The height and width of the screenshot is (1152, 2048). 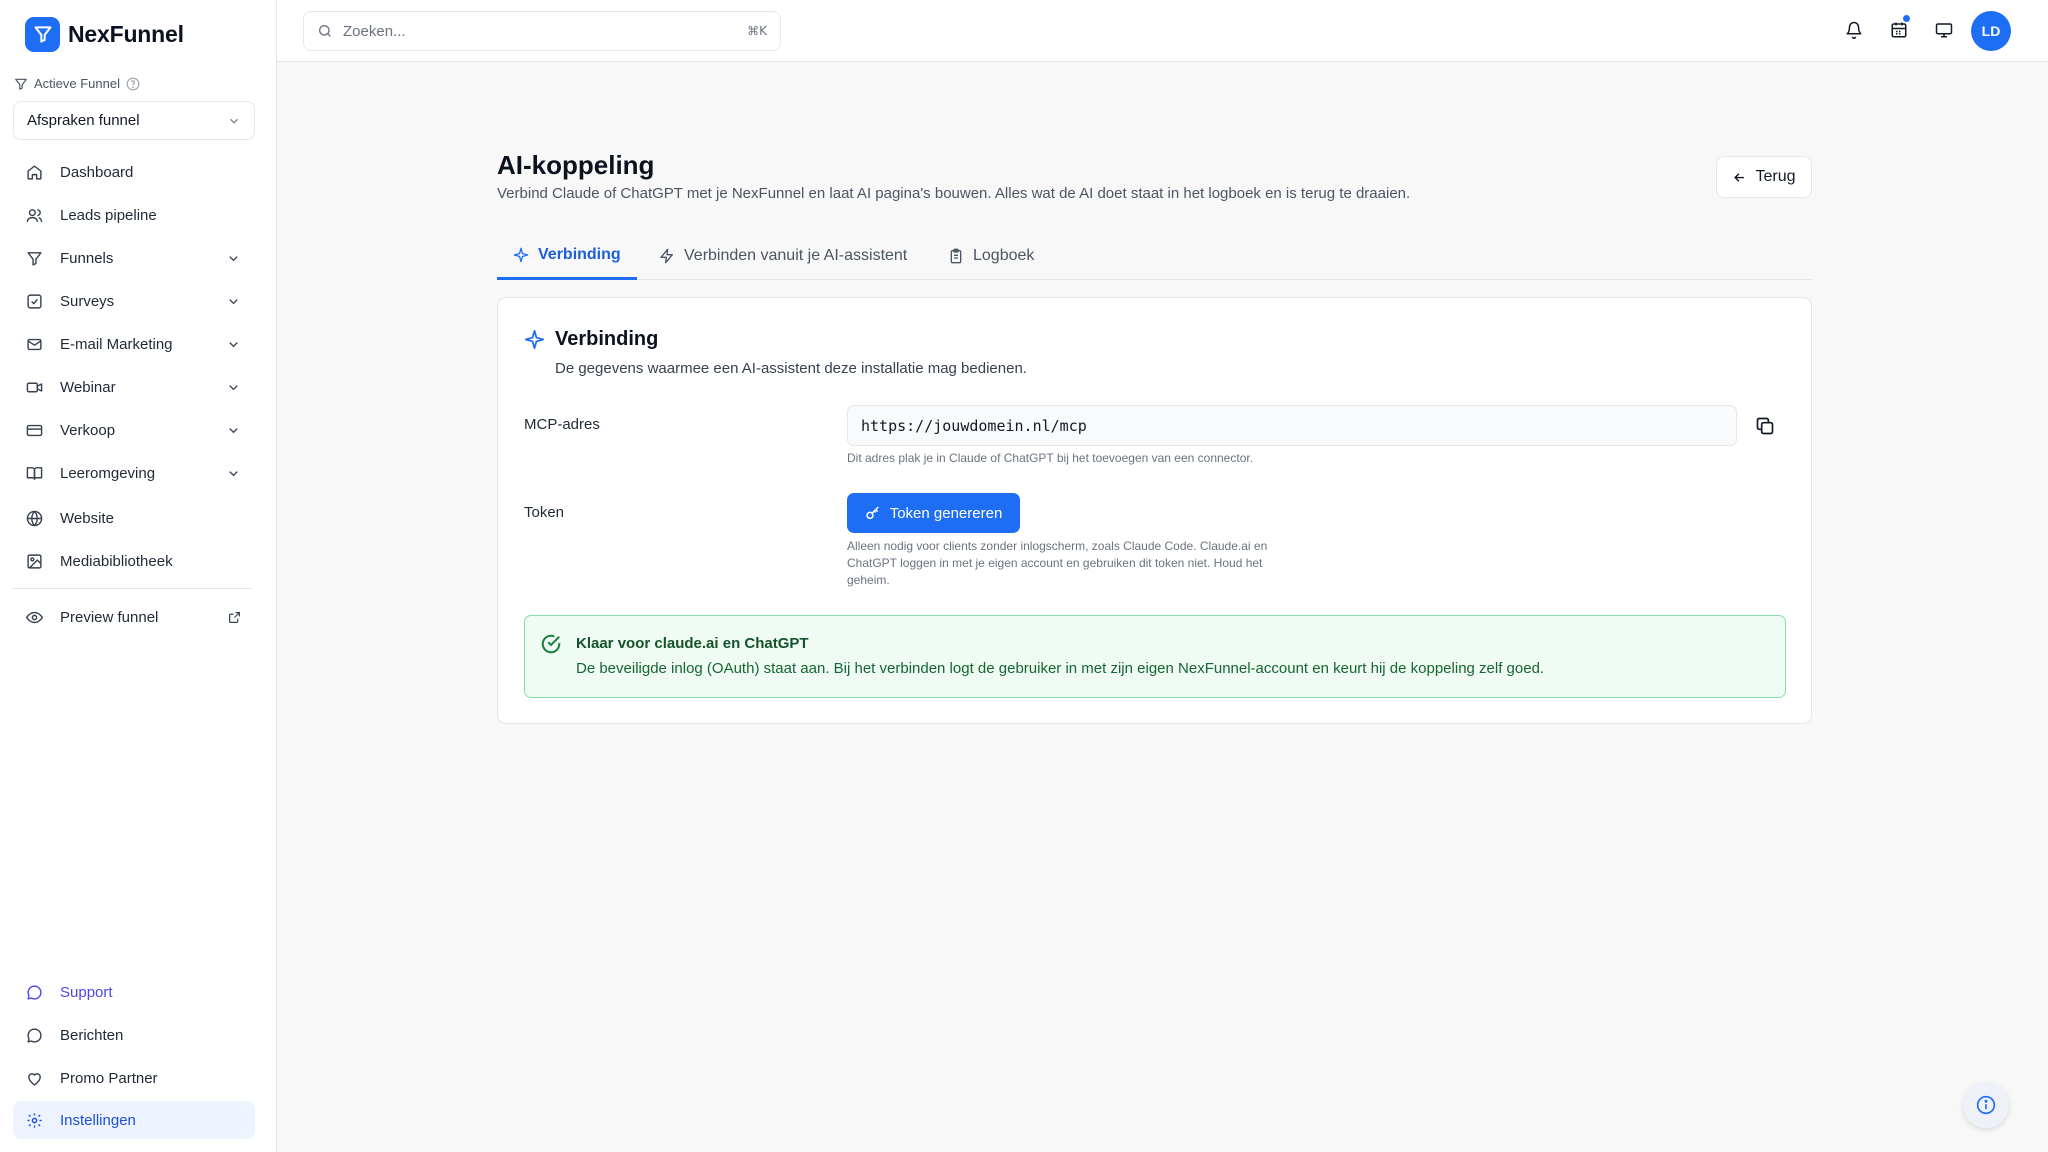 I want to click on lightning-icon, so click(x=667, y=256).